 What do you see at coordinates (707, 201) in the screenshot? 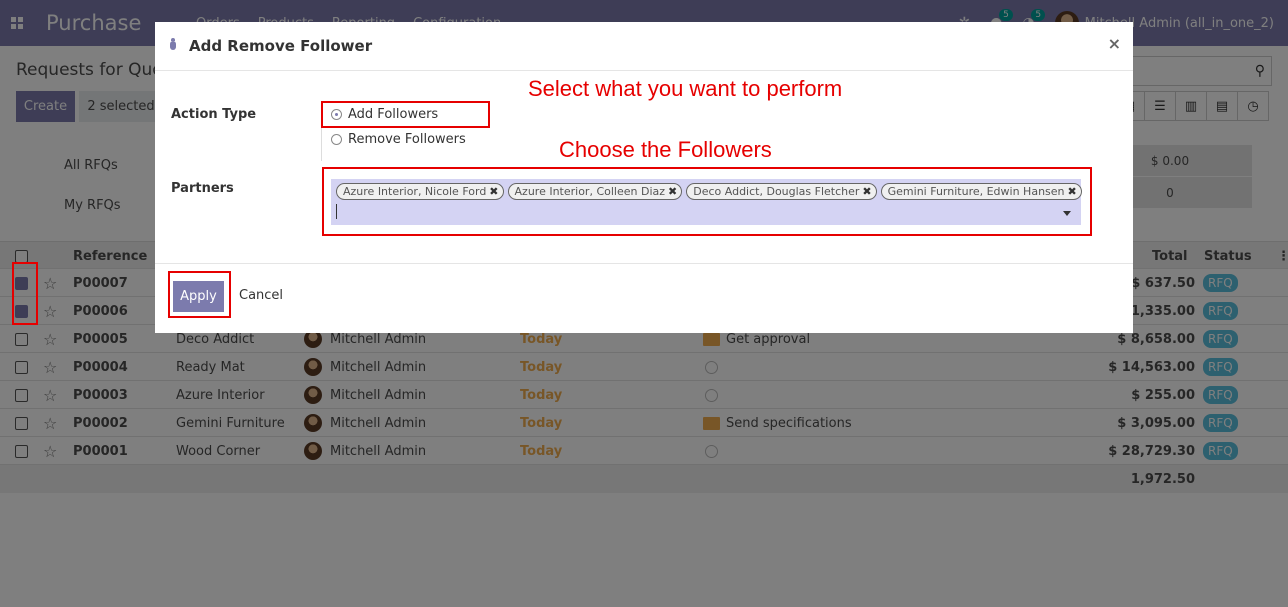
I see `highlight-partners` at bounding box center [707, 201].